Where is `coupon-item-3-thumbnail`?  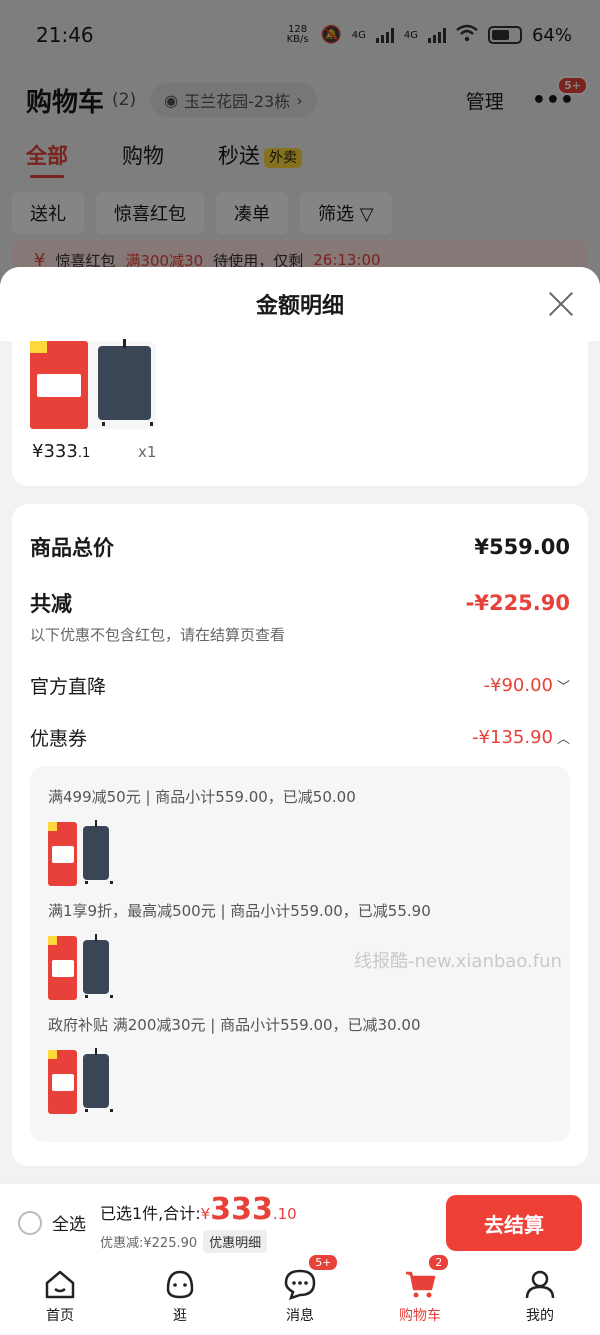 coupon-item-3-thumbnail is located at coordinates (81, 1081).